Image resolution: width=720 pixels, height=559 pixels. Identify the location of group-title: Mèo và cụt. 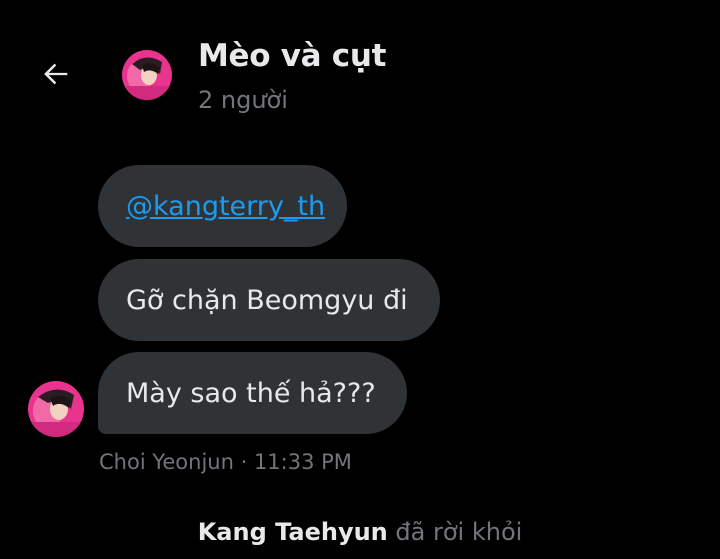
(292, 56).